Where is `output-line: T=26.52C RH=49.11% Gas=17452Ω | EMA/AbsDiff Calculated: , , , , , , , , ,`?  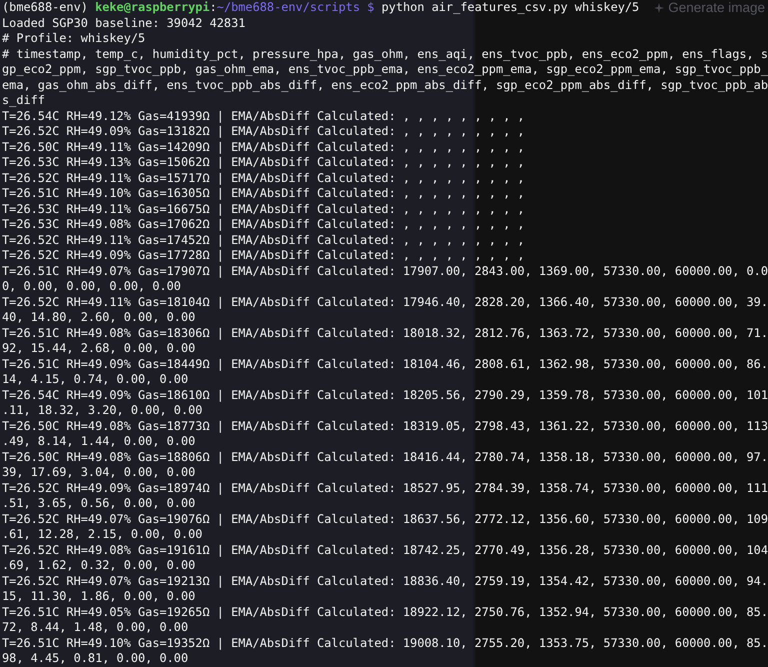 output-line: T=26.52C RH=49.11% Gas=17452Ω | EMA/AbsDiff Calculated: , , , , , , , , , is located at coordinates (264, 240).